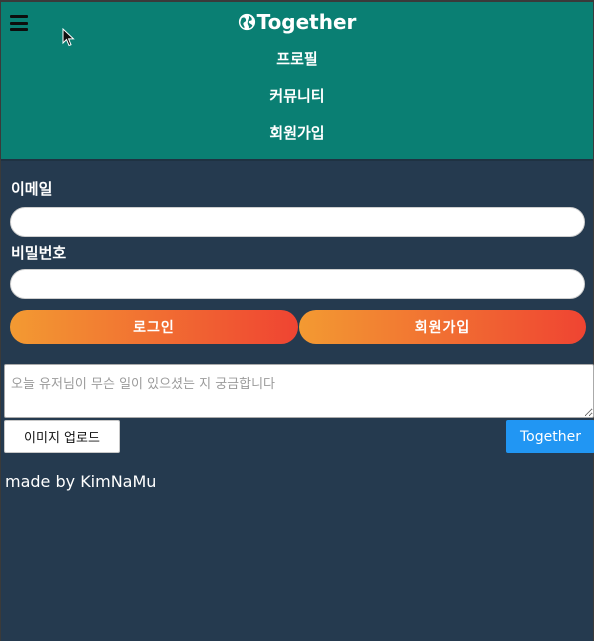 The height and width of the screenshot is (641, 594). Describe the element at coordinates (32, 189) in the screenshot. I see `email-label: 이메일` at that location.